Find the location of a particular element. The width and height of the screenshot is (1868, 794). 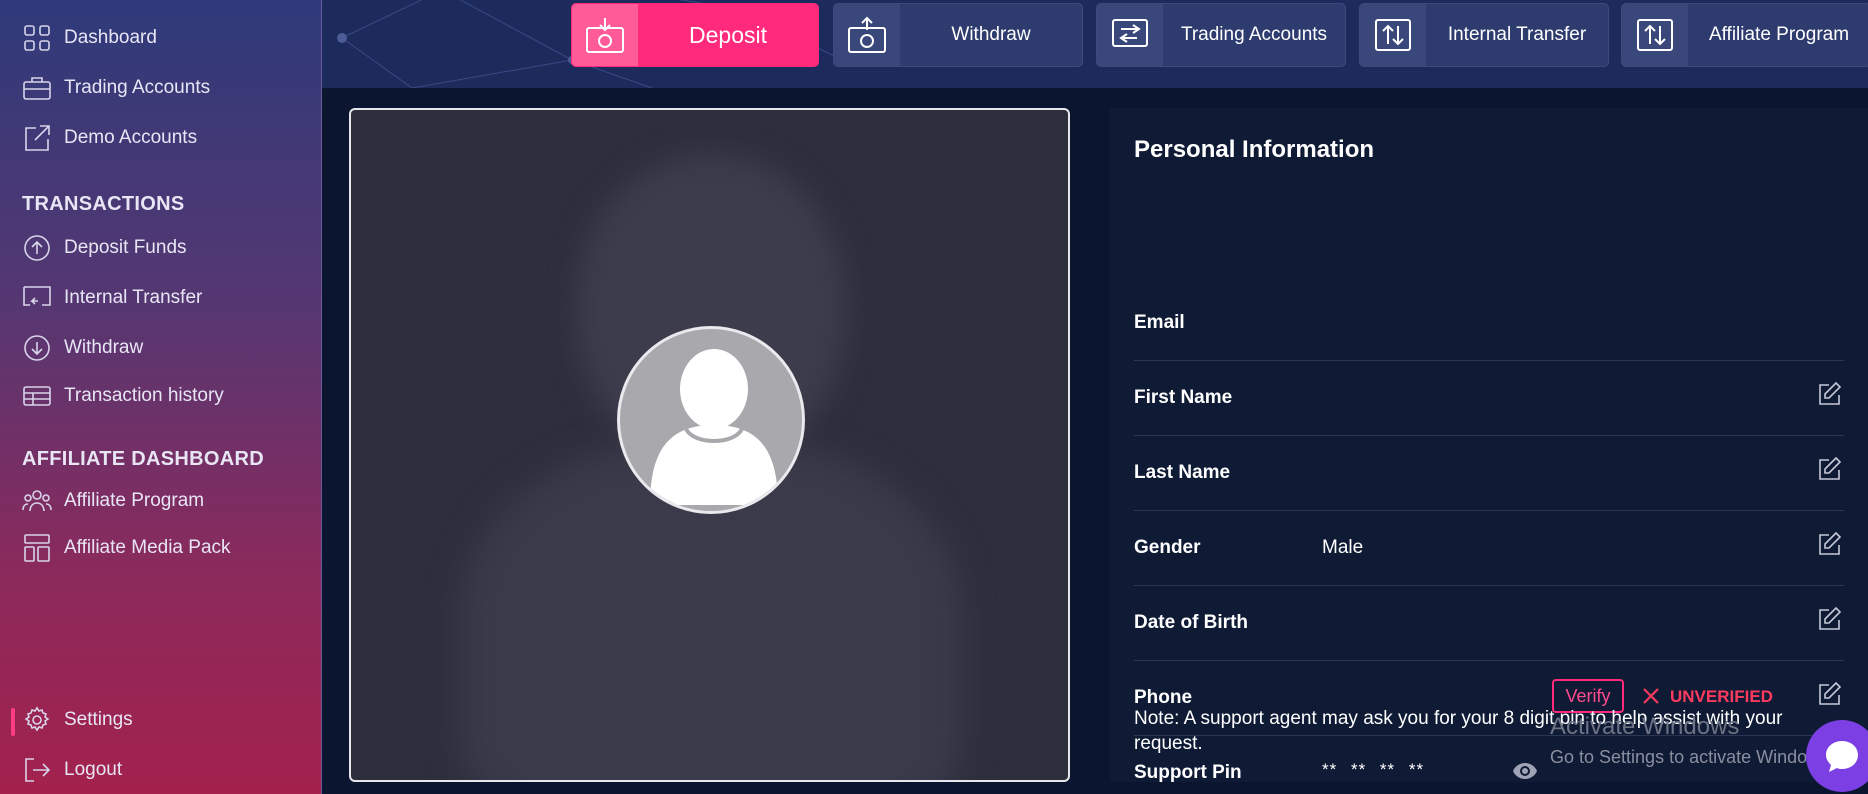

withdraw-button: Withdraw is located at coordinates (958, 35).